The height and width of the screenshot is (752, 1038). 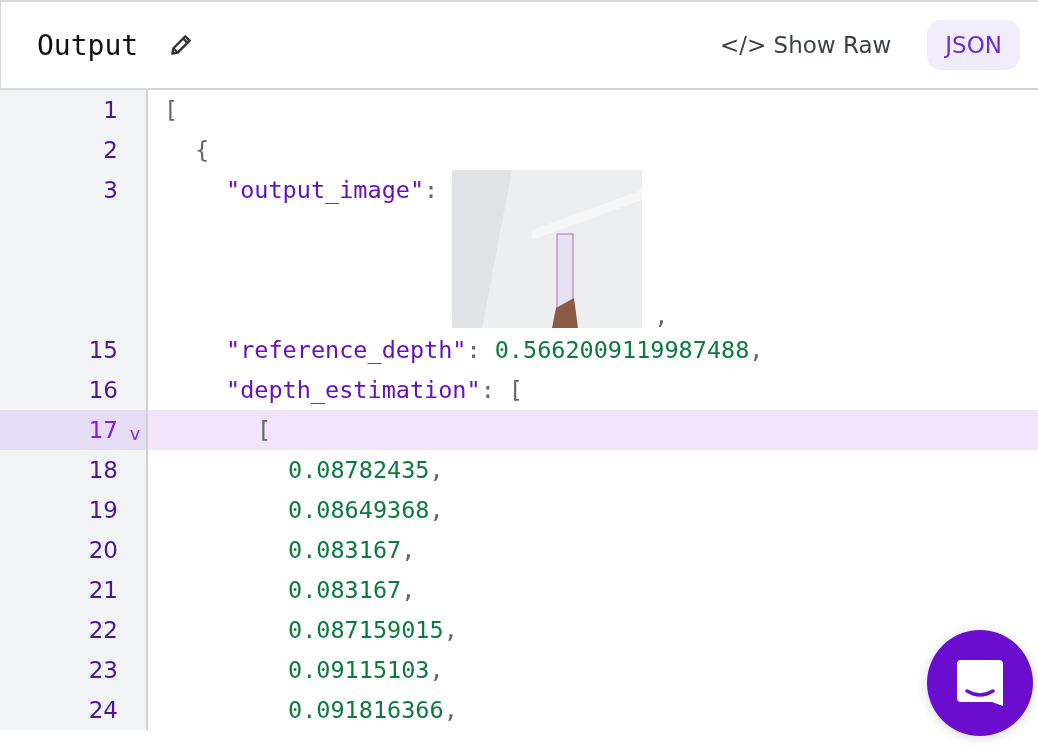 I want to click on fold-toggle: v, so click(x=134, y=434).